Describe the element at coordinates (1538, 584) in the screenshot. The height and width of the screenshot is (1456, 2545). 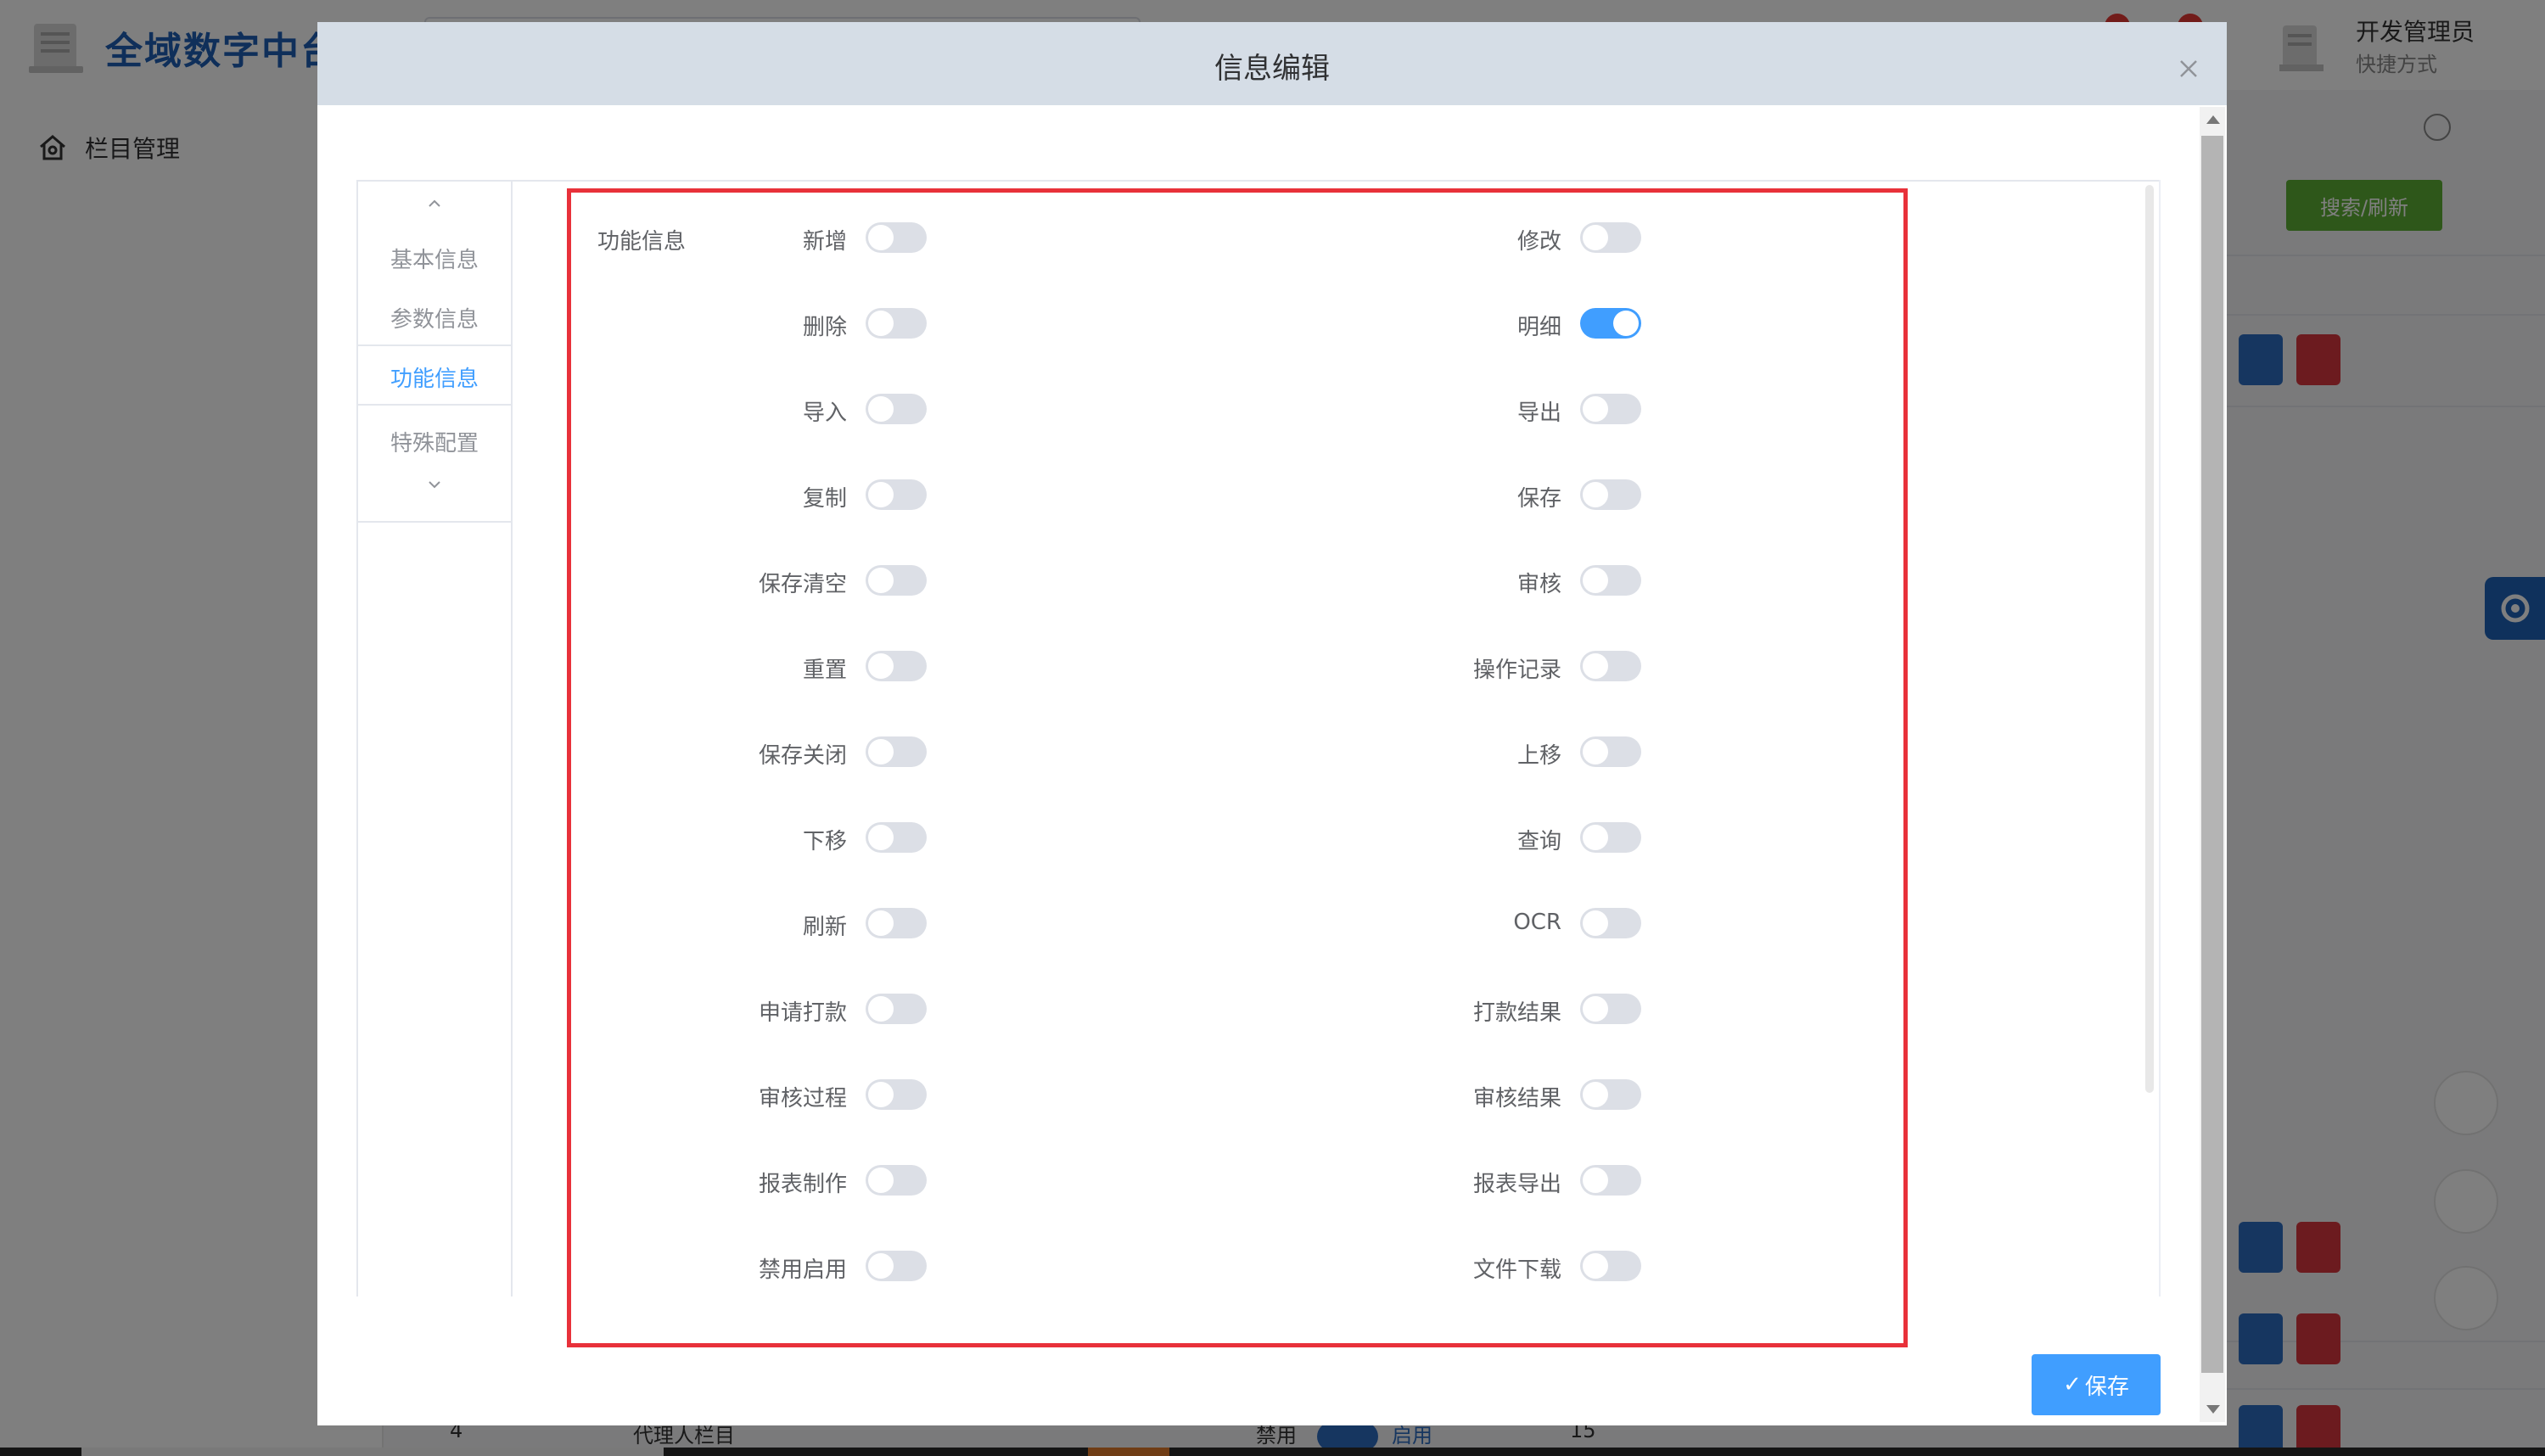
I see `switch-label: 审核` at that location.